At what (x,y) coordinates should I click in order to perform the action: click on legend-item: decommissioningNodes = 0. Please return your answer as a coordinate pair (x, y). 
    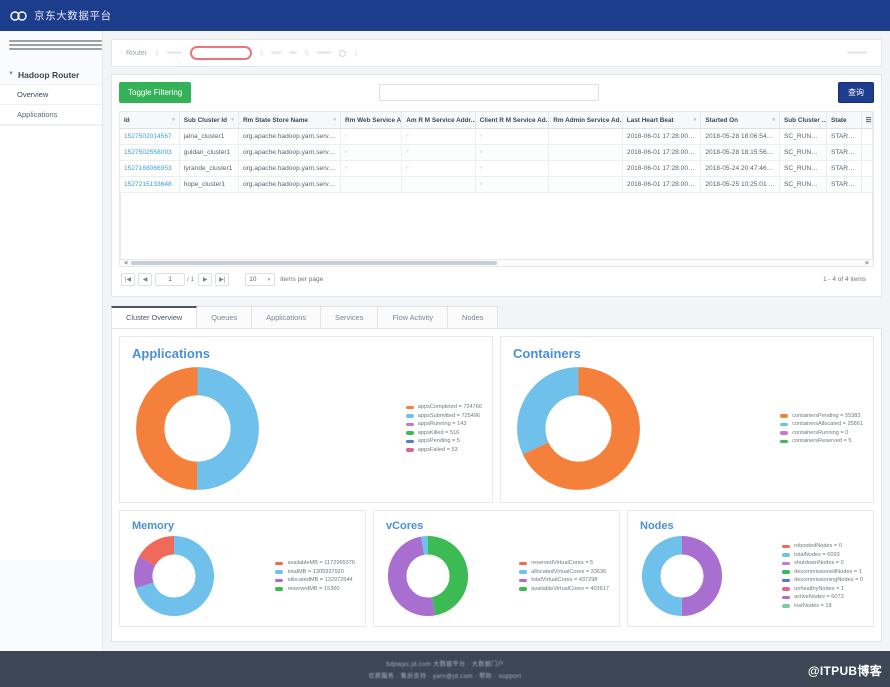
    Looking at the image, I should click on (822, 580).